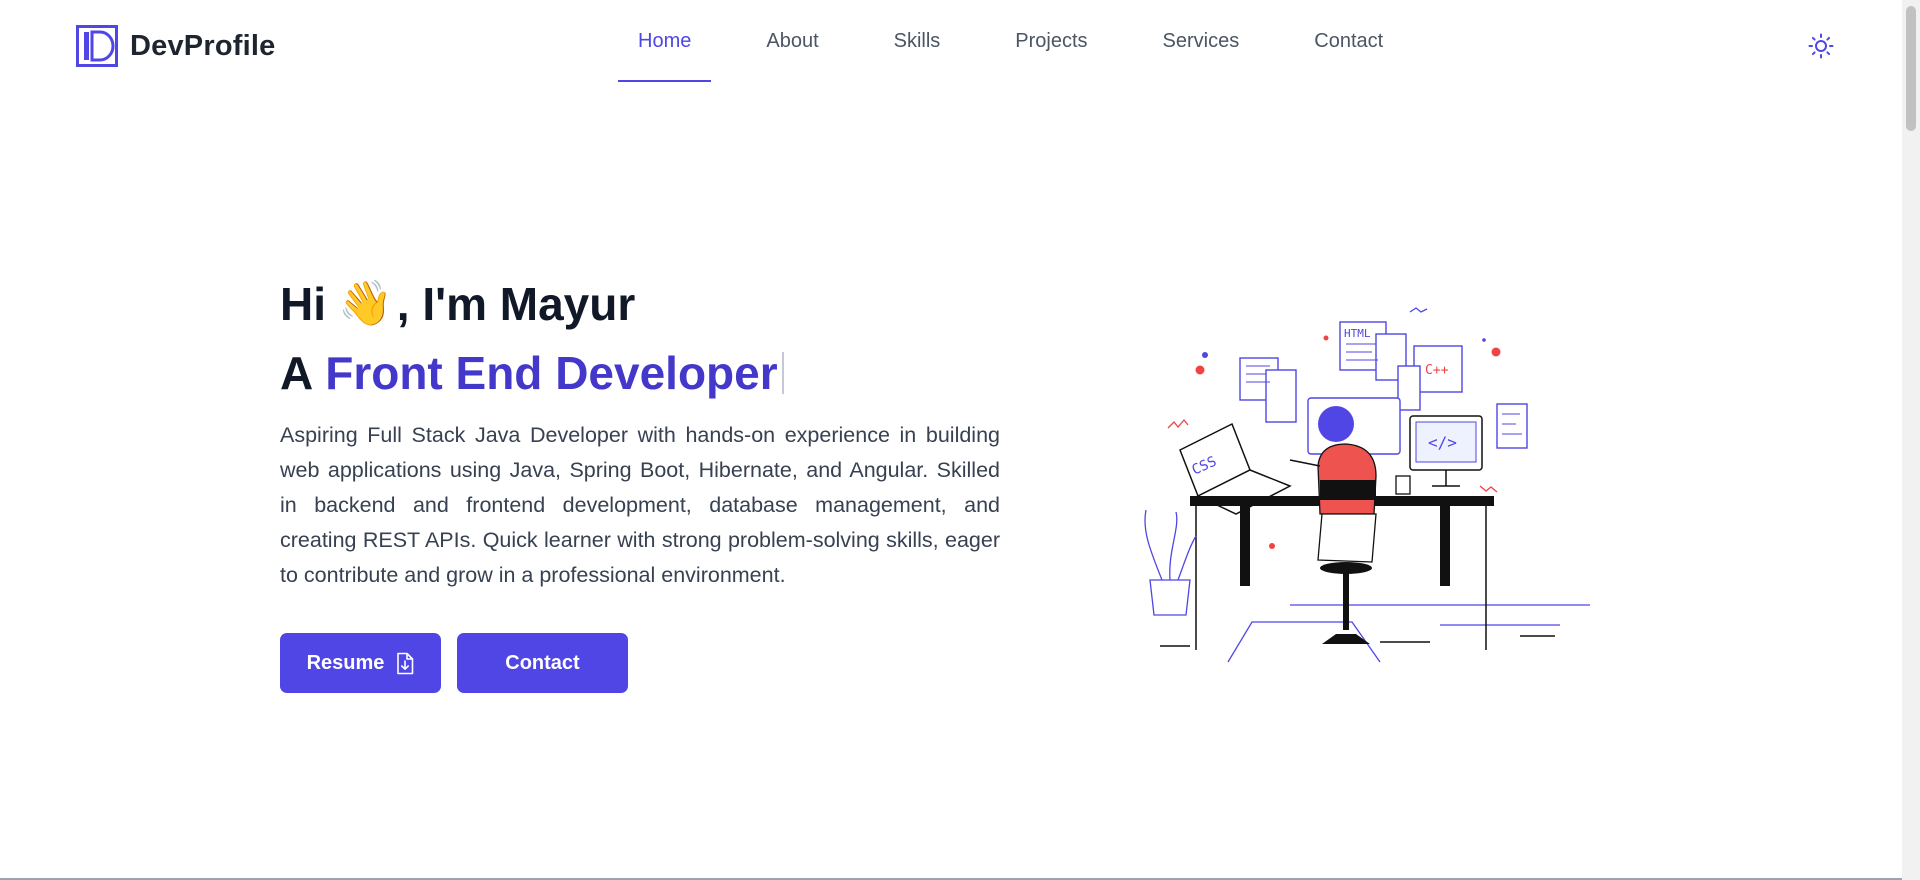 The image size is (1920, 880). I want to click on nav-skills: Skills, so click(917, 41).